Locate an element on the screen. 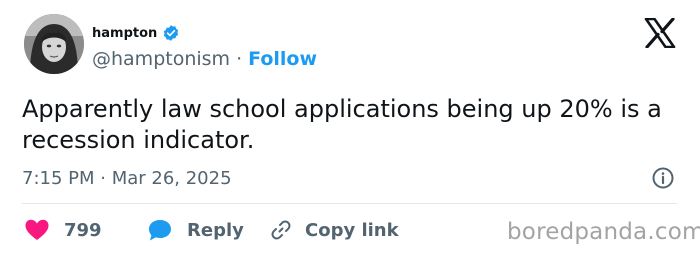 The width and height of the screenshot is (700, 256). copy-link-button: Copy link is located at coordinates (334, 230).